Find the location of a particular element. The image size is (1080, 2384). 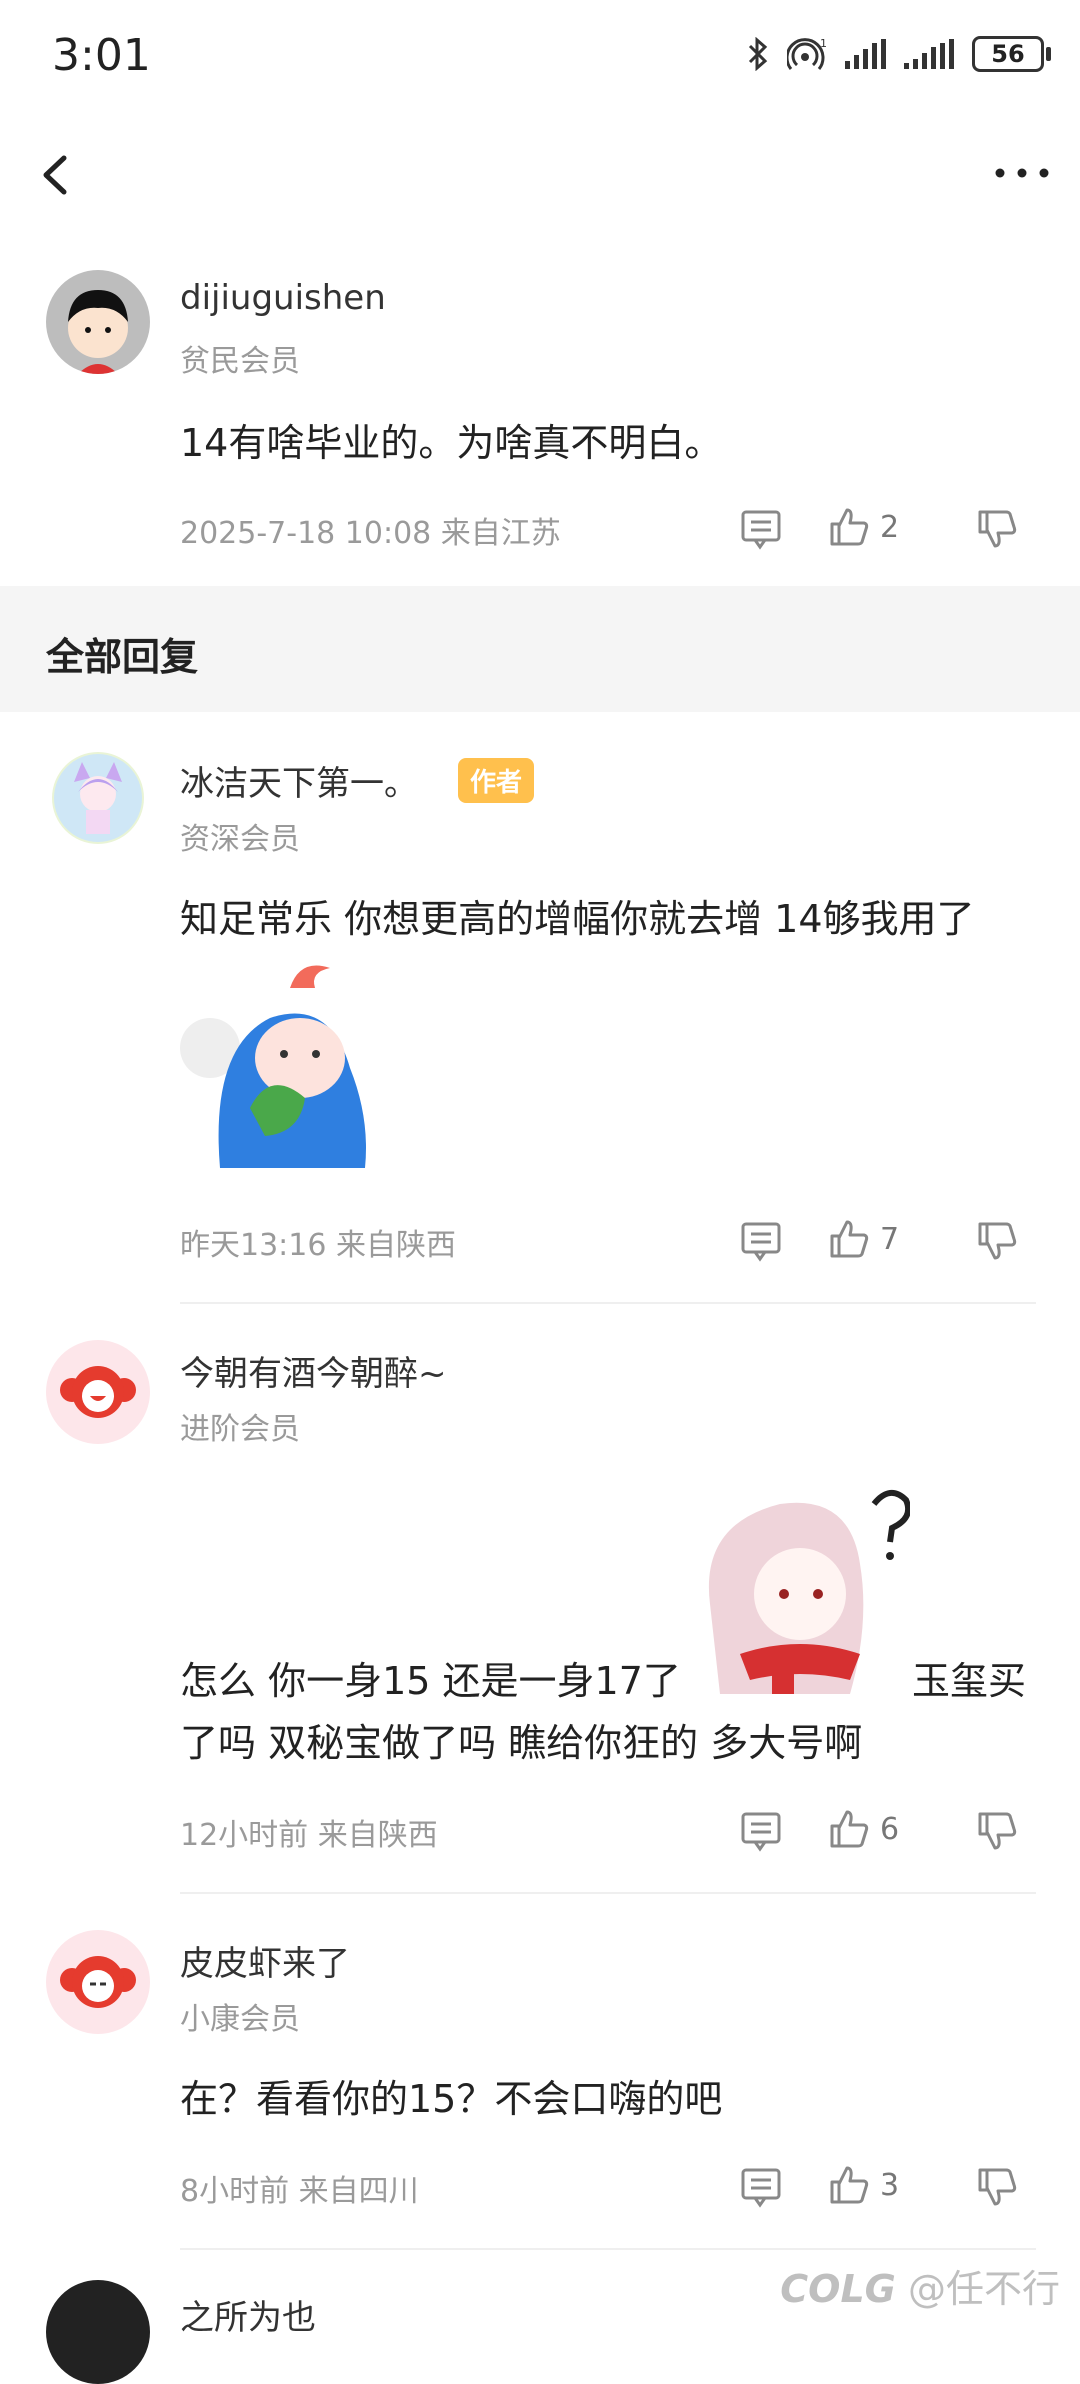

reply-user-level: 小康会员 is located at coordinates (240, 2019).